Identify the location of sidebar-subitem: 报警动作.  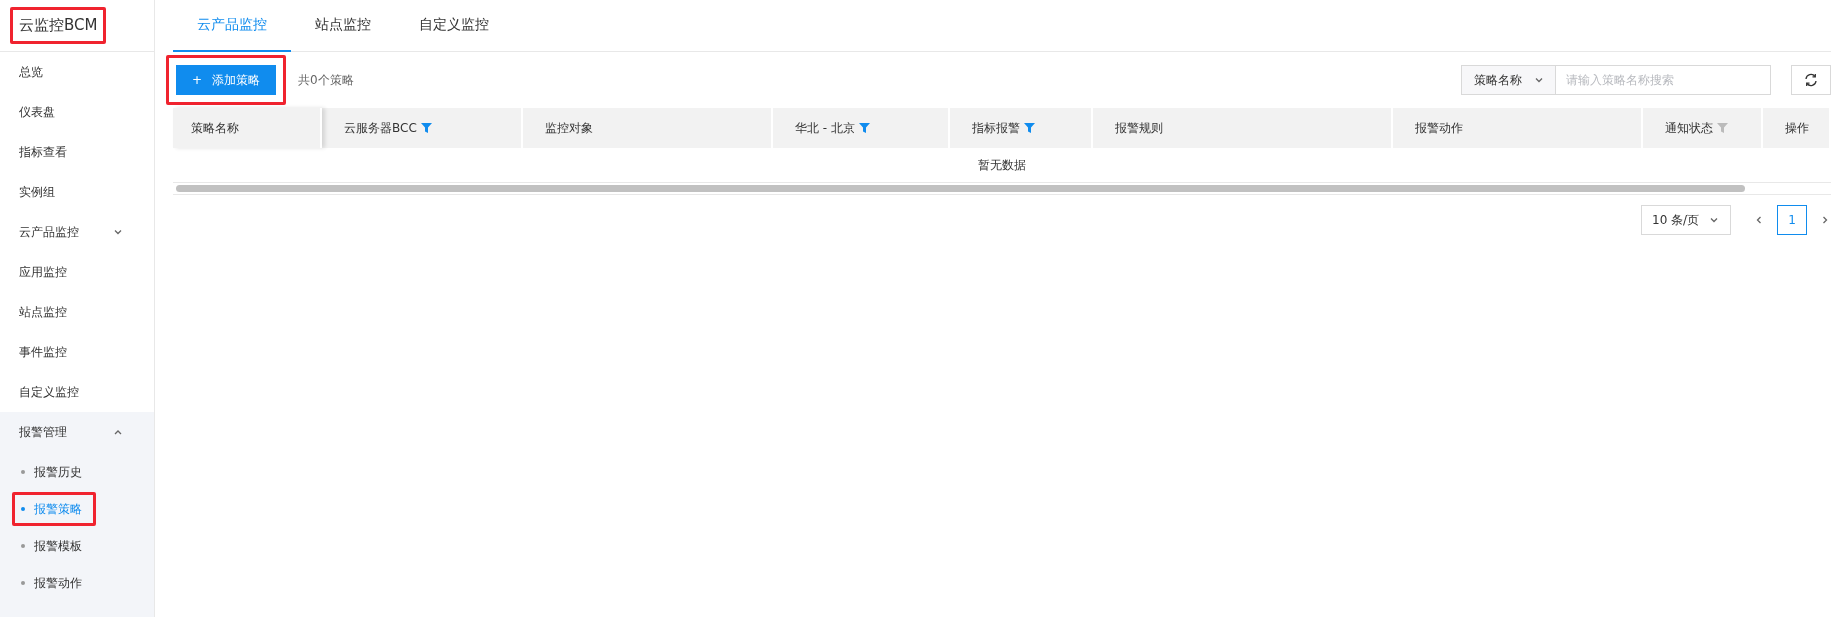
(54, 583).